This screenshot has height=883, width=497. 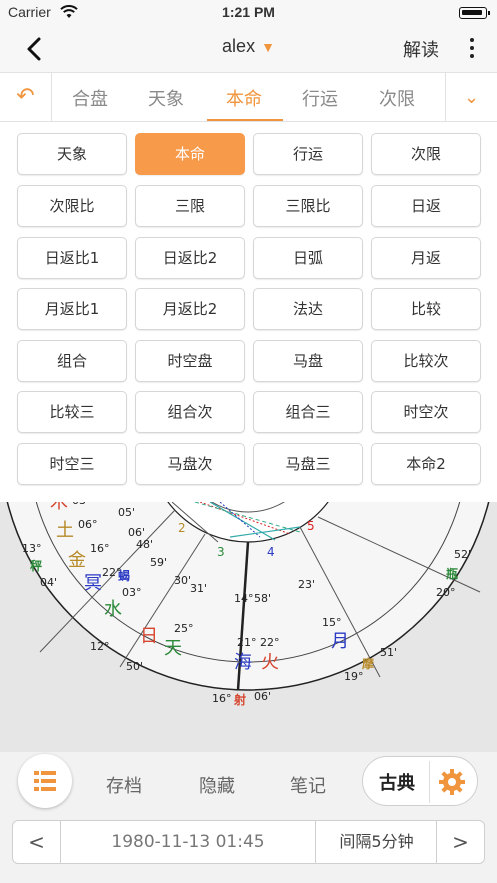 I want to click on degree-label: 12°, so click(x=100, y=646).